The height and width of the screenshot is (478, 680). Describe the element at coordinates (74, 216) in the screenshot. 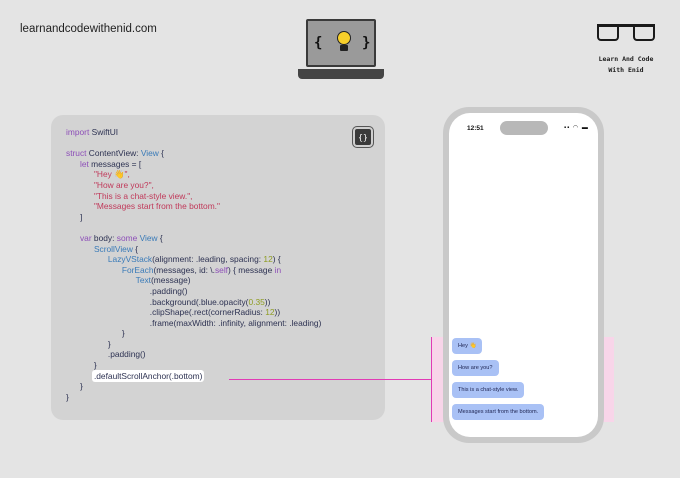

I see `code-token: ]` at that location.